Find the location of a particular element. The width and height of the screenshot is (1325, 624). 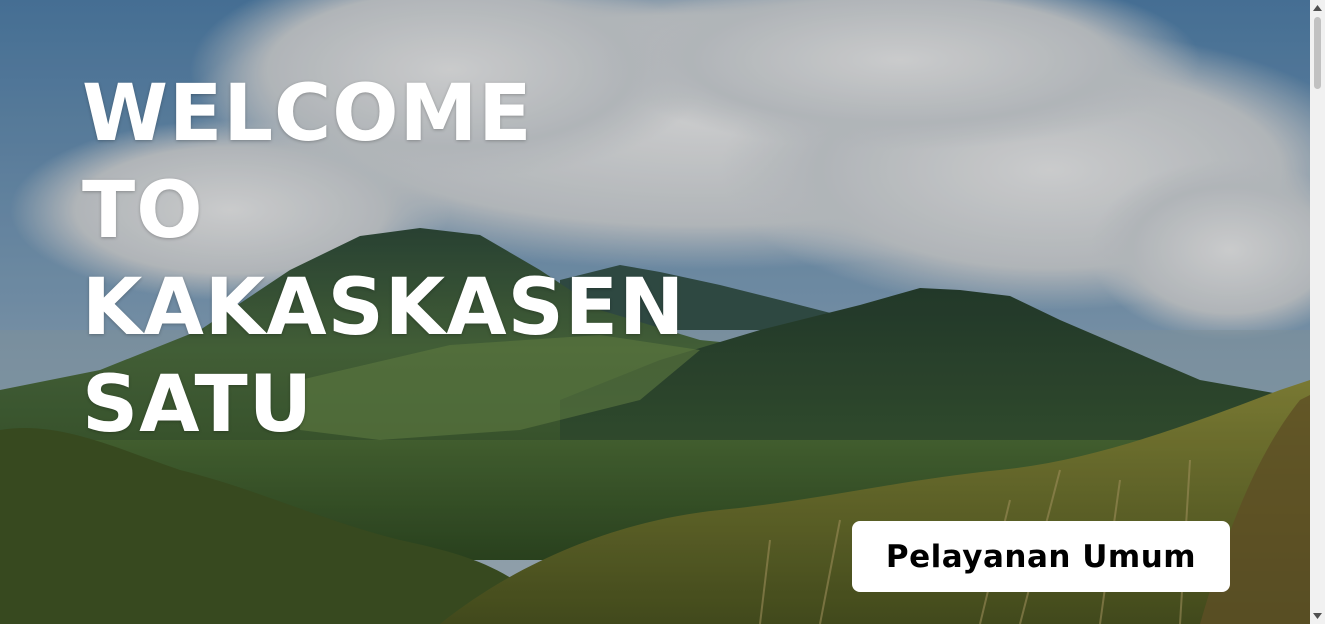

vertical-scrollbar is located at coordinates (1317, 312).